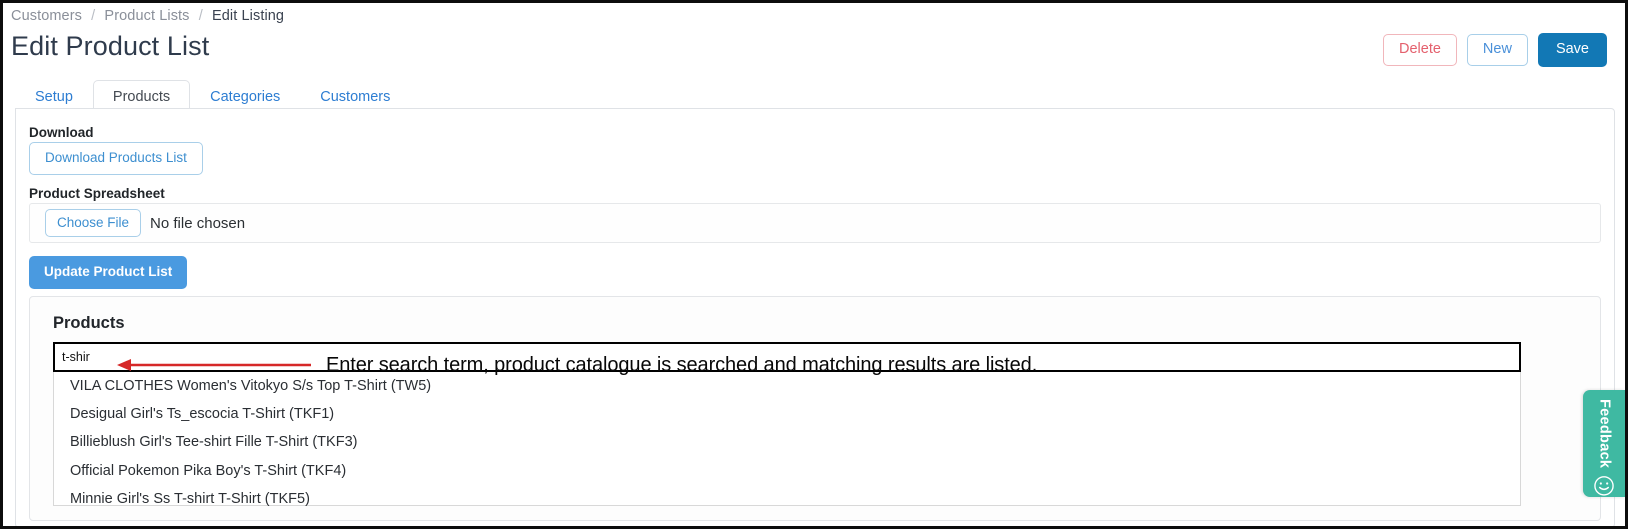  What do you see at coordinates (116, 158) in the screenshot?
I see `download-products-list-button: Download Products List` at bounding box center [116, 158].